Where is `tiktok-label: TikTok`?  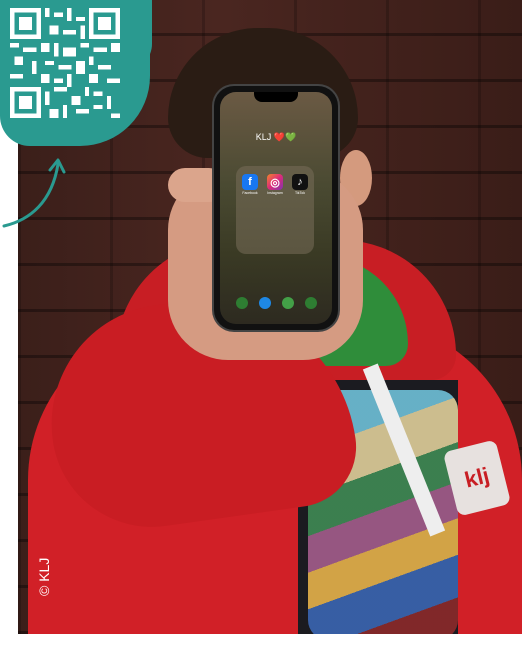 tiktok-label: TikTok is located at coordinates (300, 193).